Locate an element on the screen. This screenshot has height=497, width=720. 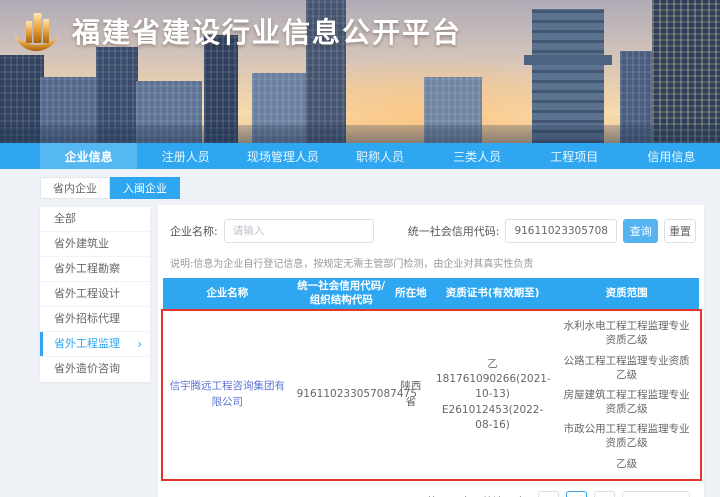
nav-tab-enterprise-info: 企业信息 is located at coordinates (89, 156).